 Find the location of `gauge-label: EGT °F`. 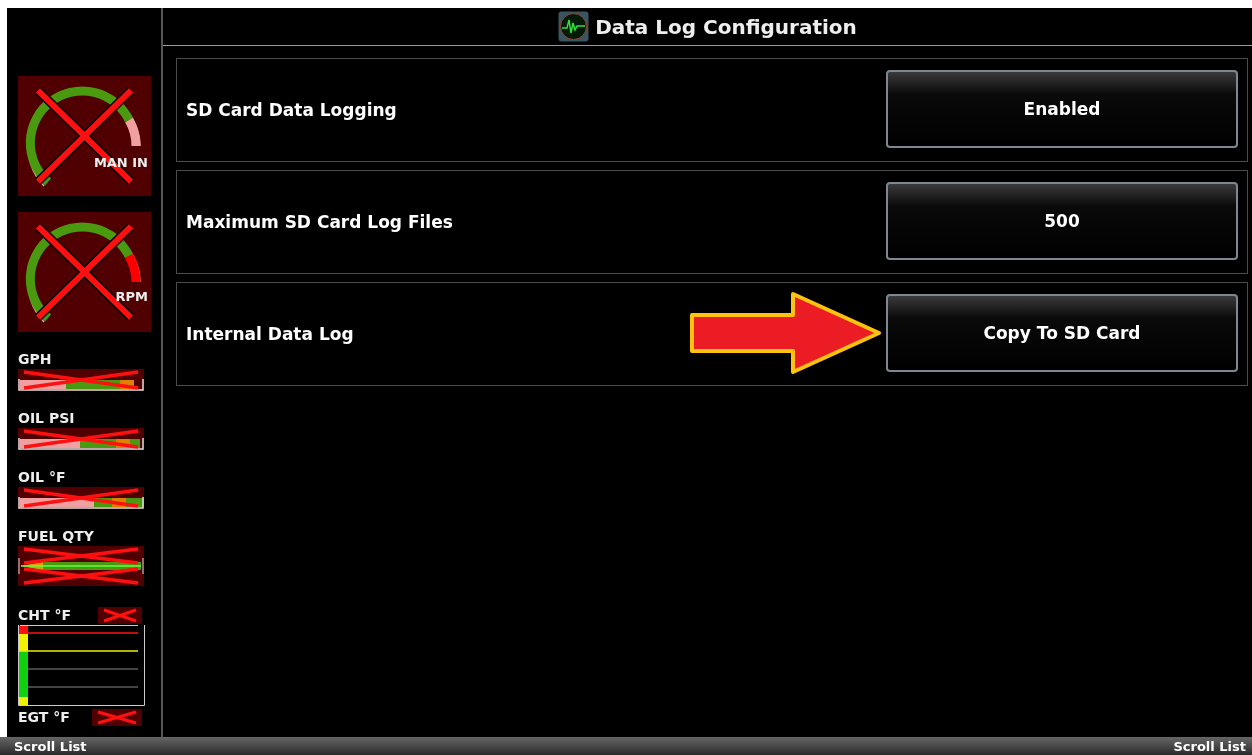

gauge-label: EGT °F is located at coordinates (44, 717).